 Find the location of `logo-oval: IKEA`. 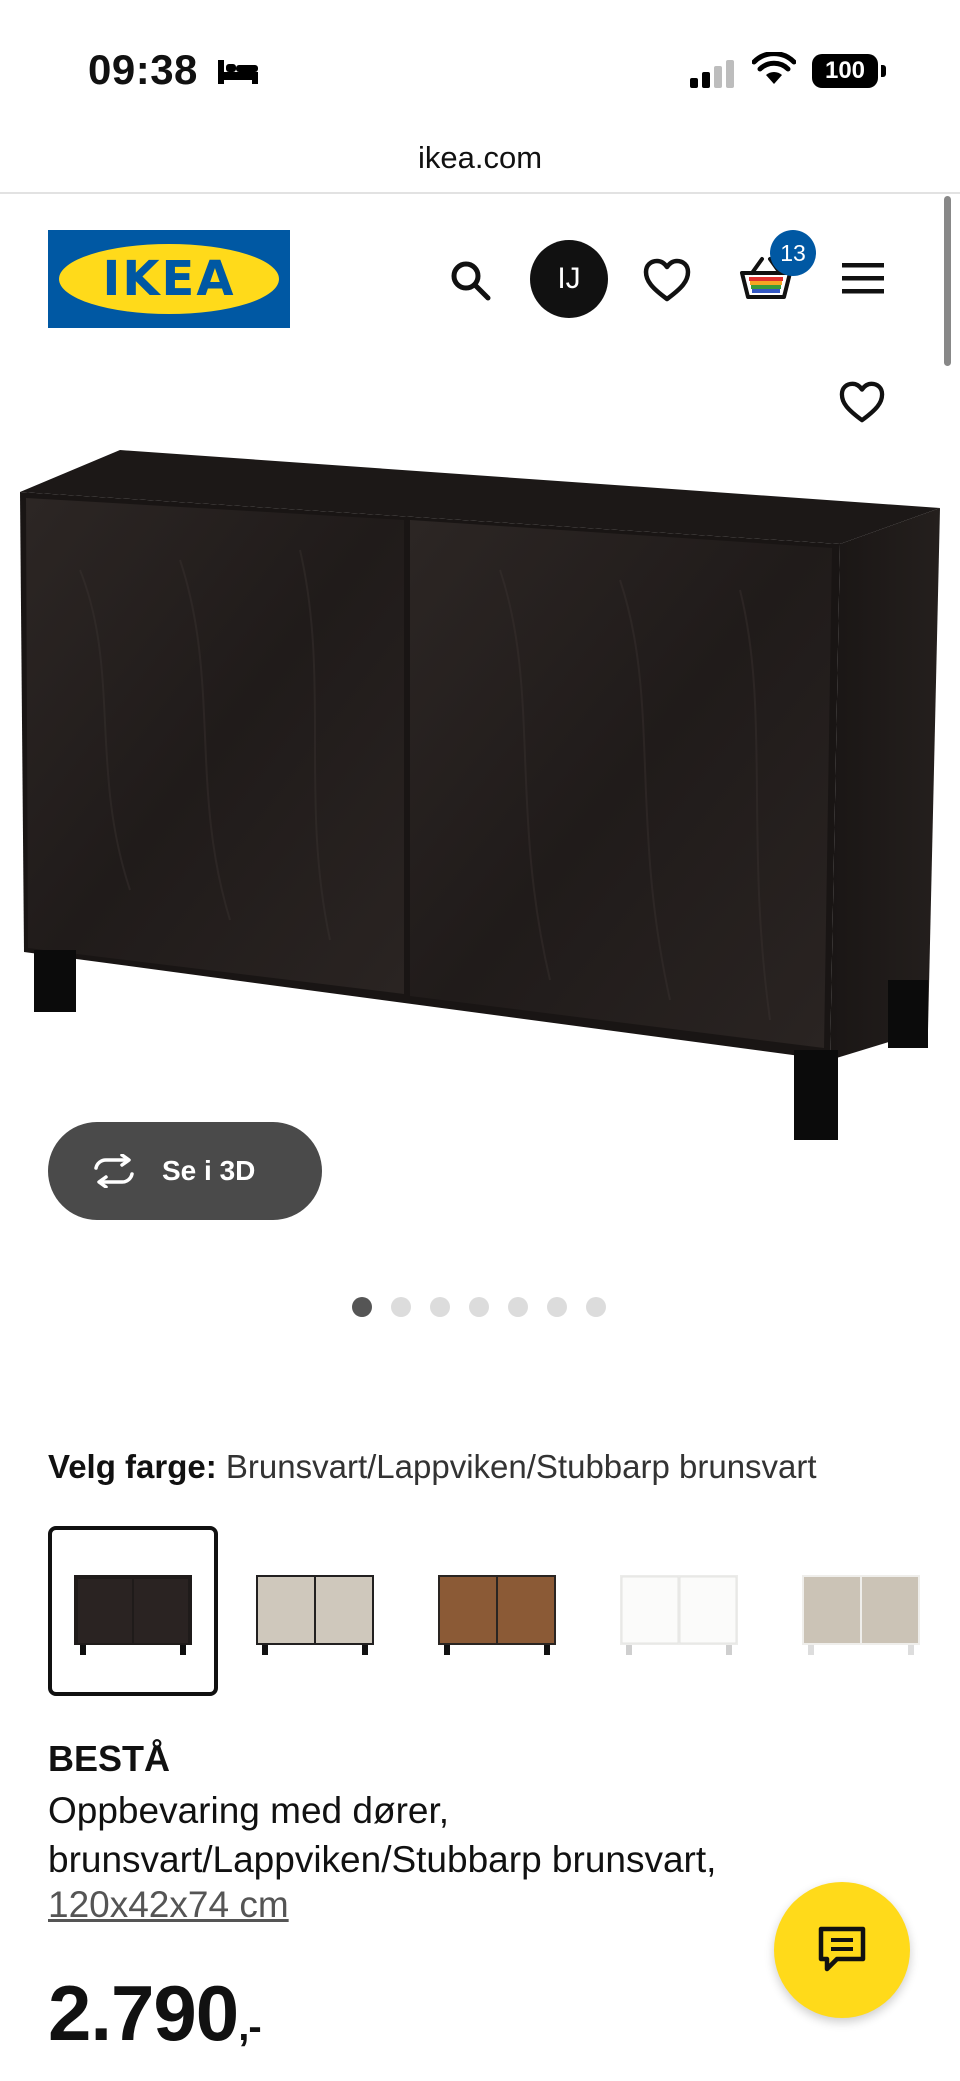

logo-oval: IKEA is located at coordinates (169, 279).